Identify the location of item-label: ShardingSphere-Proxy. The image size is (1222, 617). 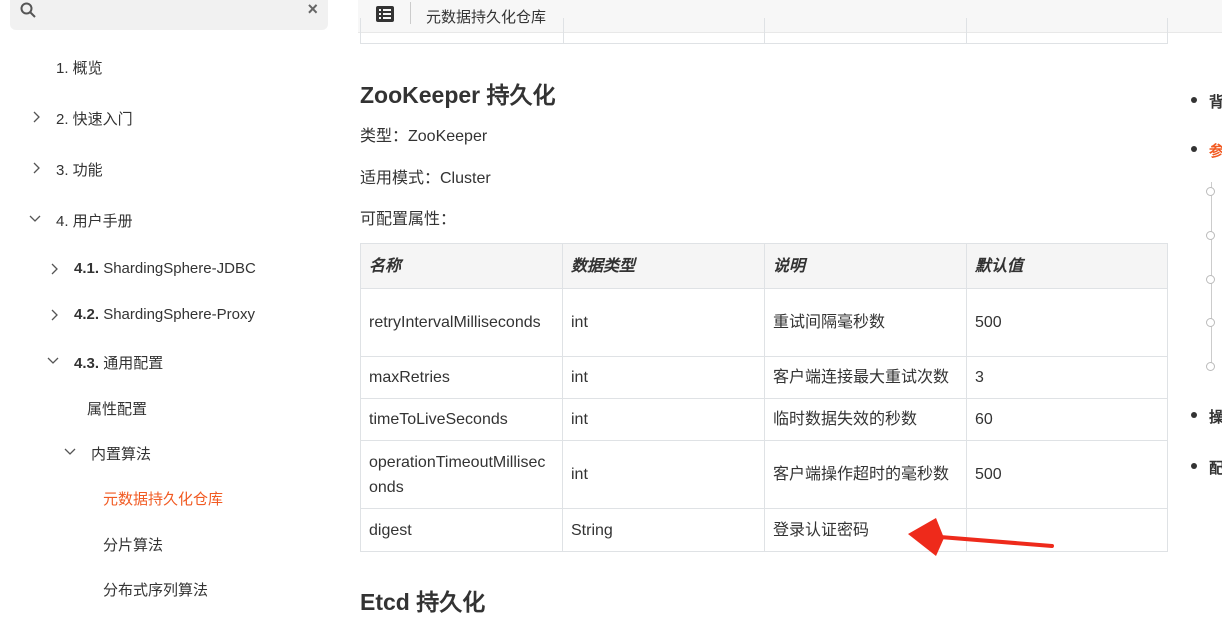
(179, 314).